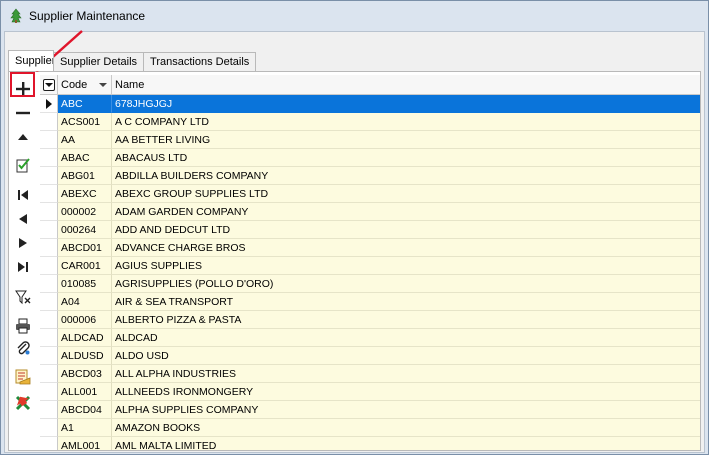  I want to click on table-row: 000006 ALBERTO PIZZA & PASTA, so click(370, 320).